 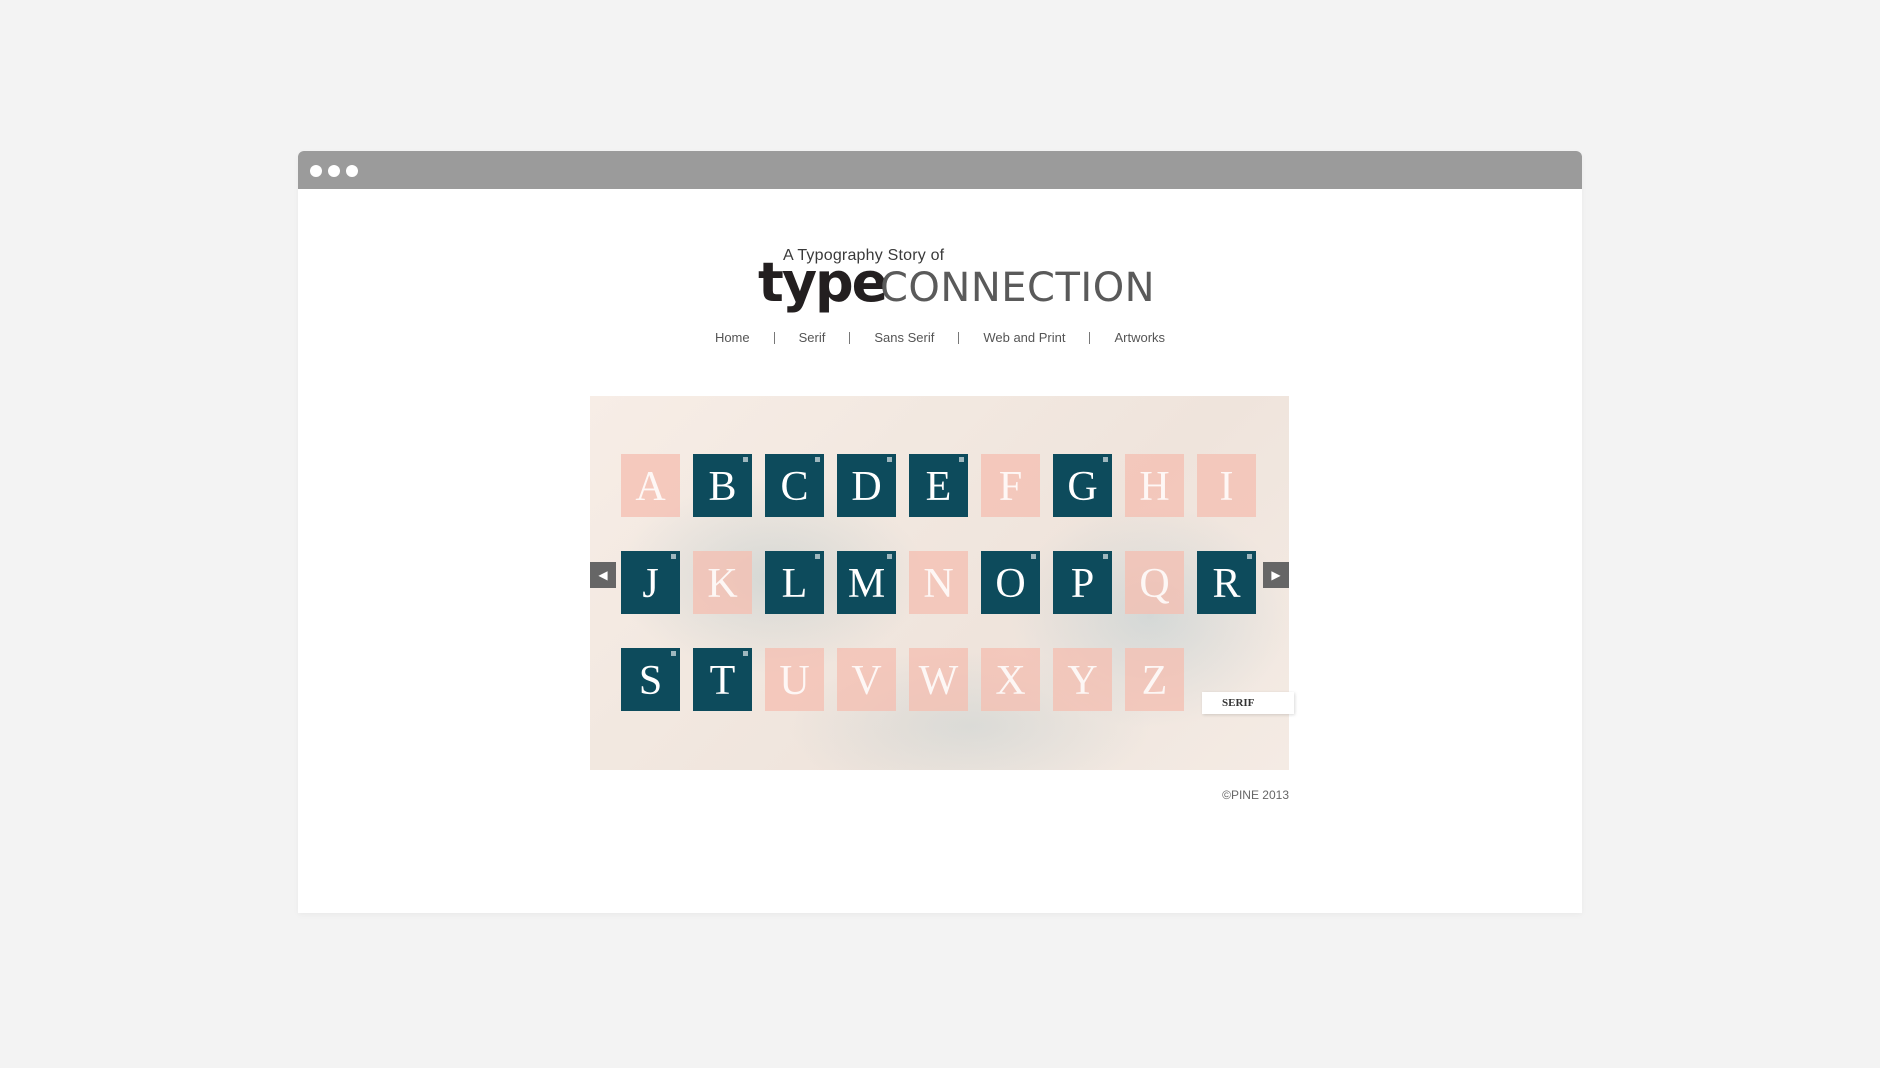 I want to click on letter-glyph: O, so click(x=1010, y=584).